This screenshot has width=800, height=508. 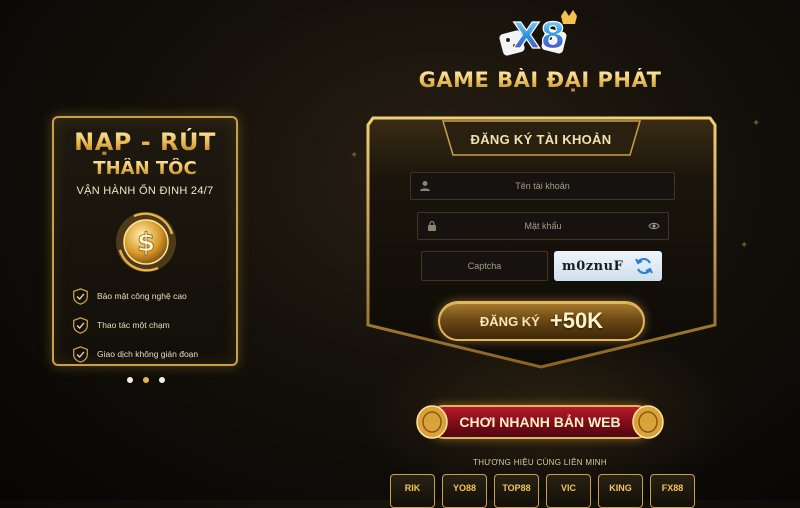 I want to click on username-placeholder: Tên tài khoản, so click(x=542, y=186).